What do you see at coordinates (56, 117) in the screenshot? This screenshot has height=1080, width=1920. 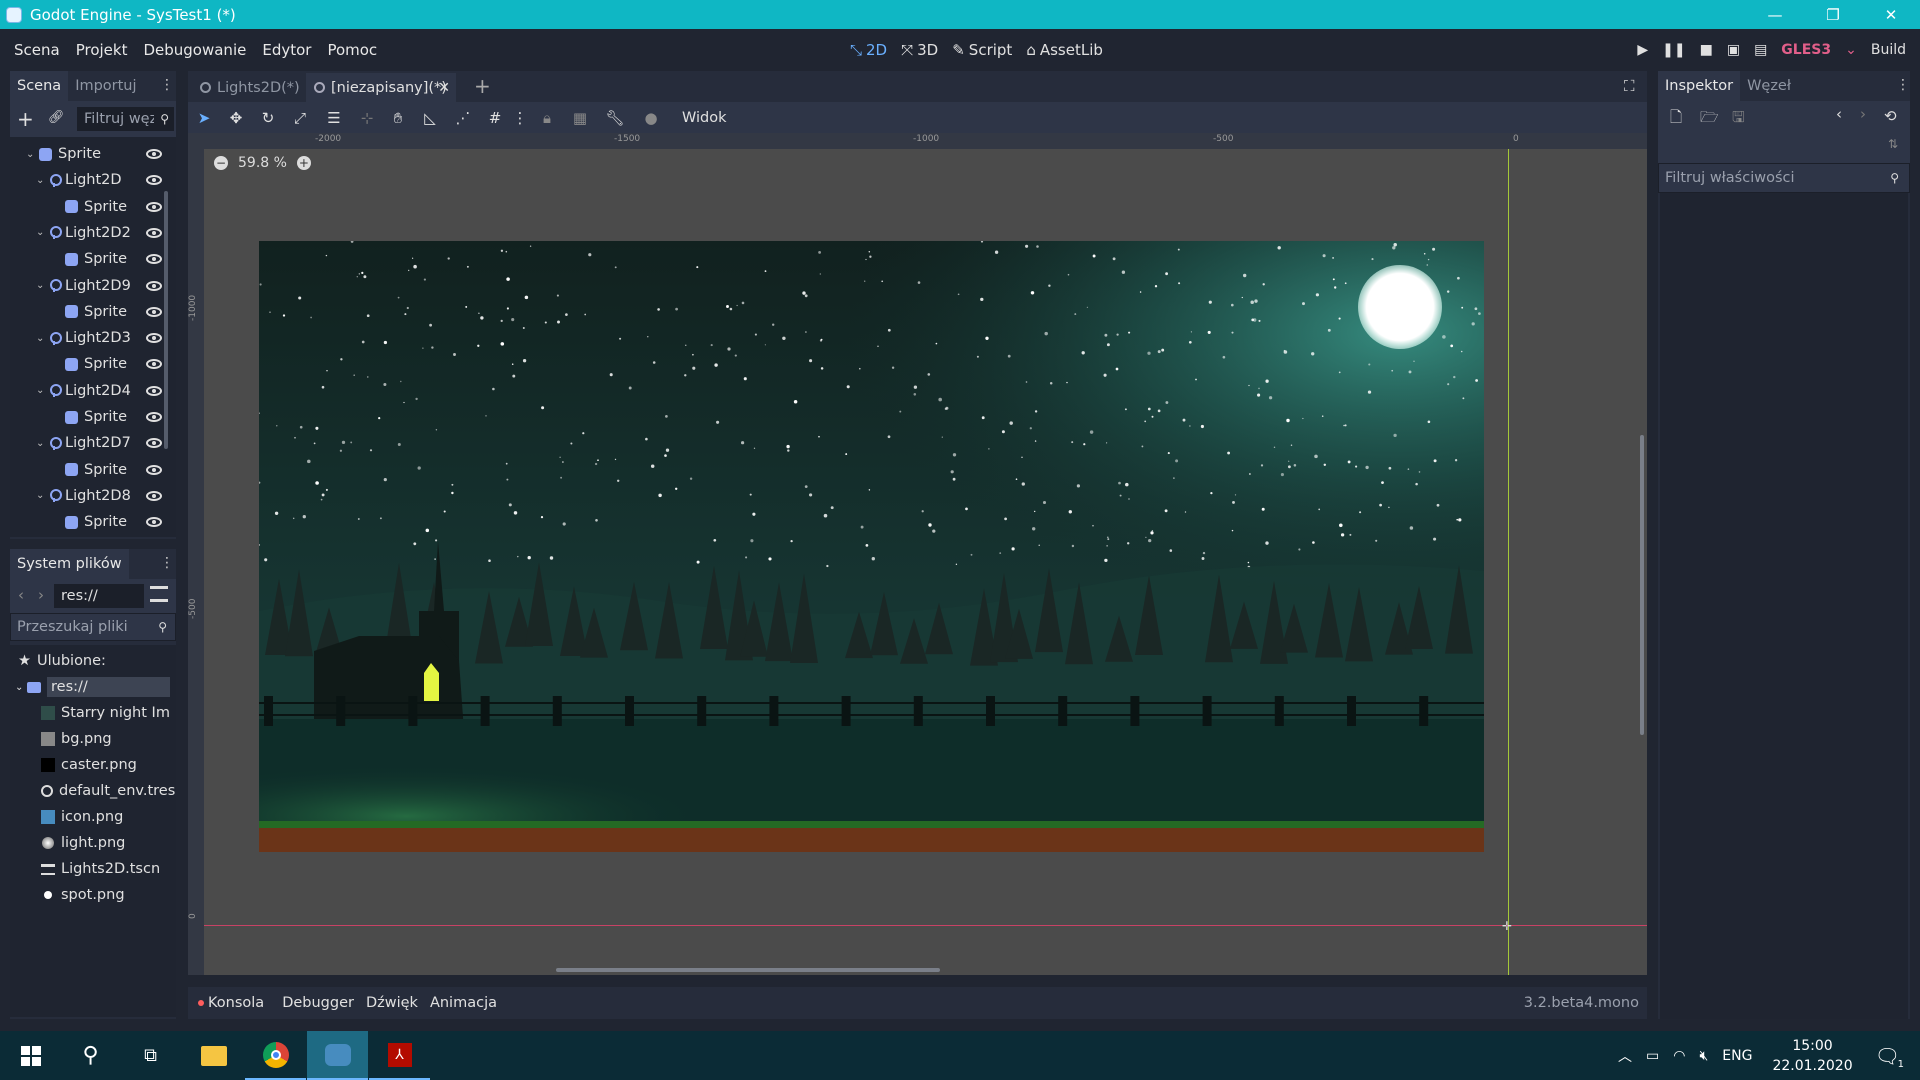 I see `link-icon: 🔗︎` at bounding box center [56, 117].